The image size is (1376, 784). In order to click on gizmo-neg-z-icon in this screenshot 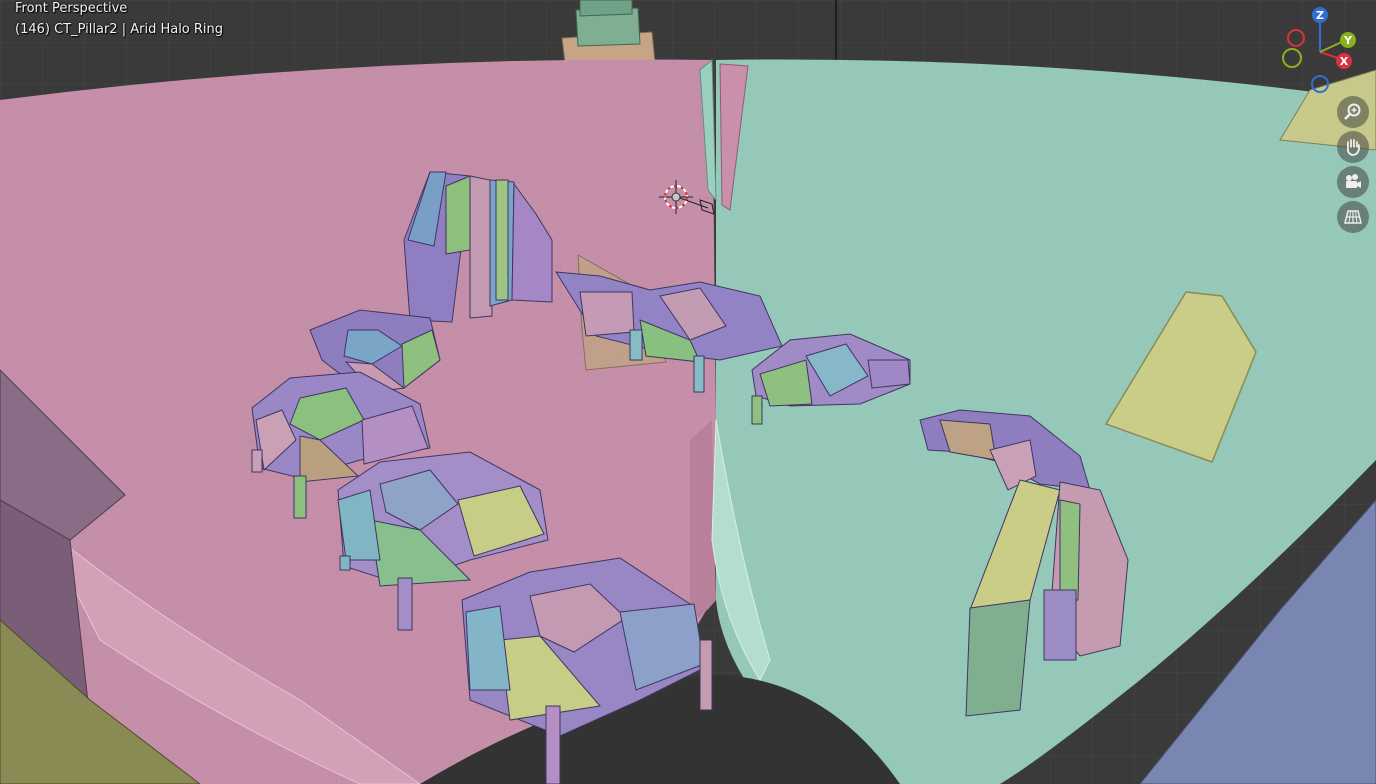, I will do `click(1320, 84)`.